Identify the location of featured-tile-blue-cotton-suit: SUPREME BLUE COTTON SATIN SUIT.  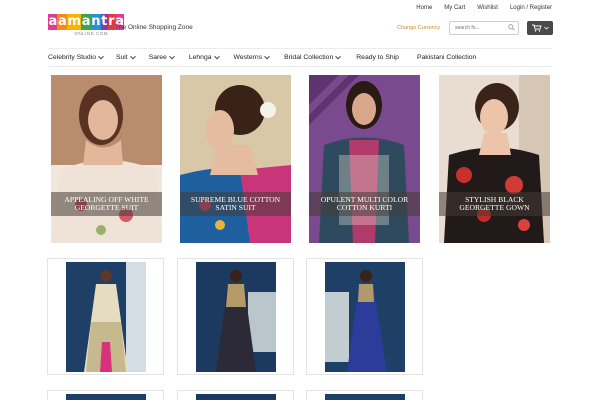
(235, 159).